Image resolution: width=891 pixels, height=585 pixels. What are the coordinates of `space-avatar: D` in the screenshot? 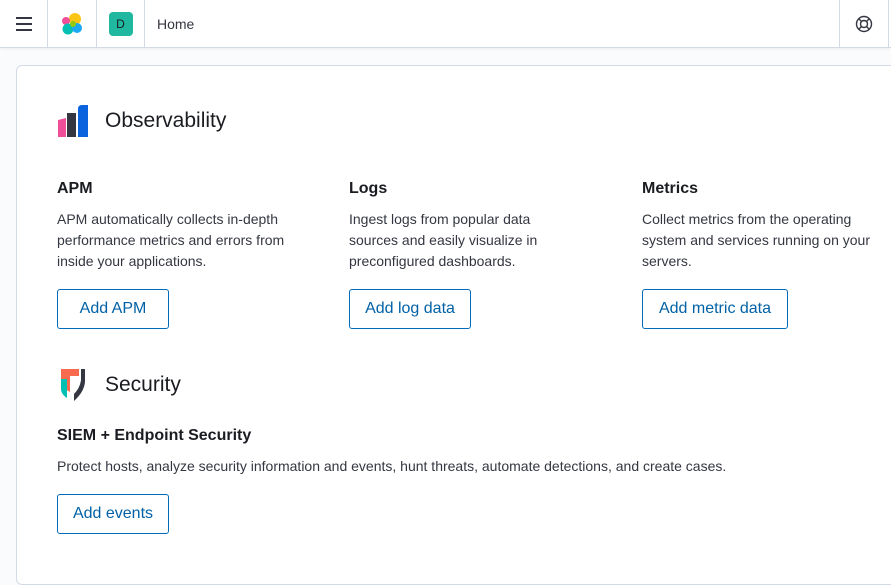 It's located at (120, 24).